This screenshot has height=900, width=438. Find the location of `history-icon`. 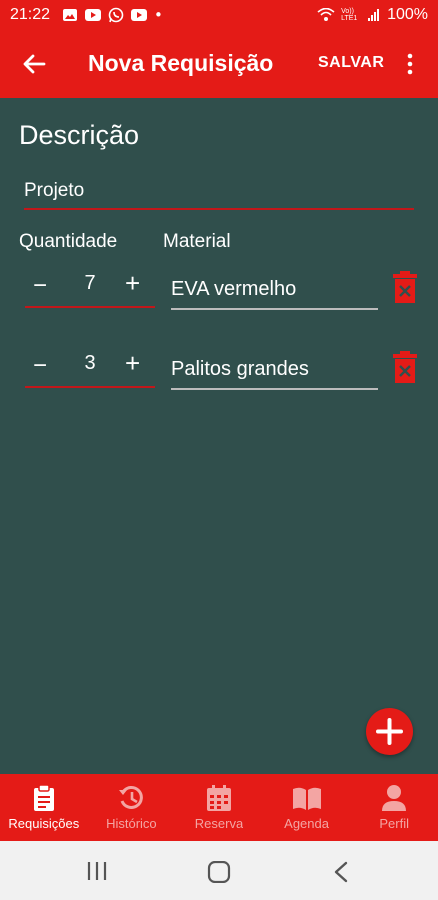

history-icon is located at coordinates (131, 797).